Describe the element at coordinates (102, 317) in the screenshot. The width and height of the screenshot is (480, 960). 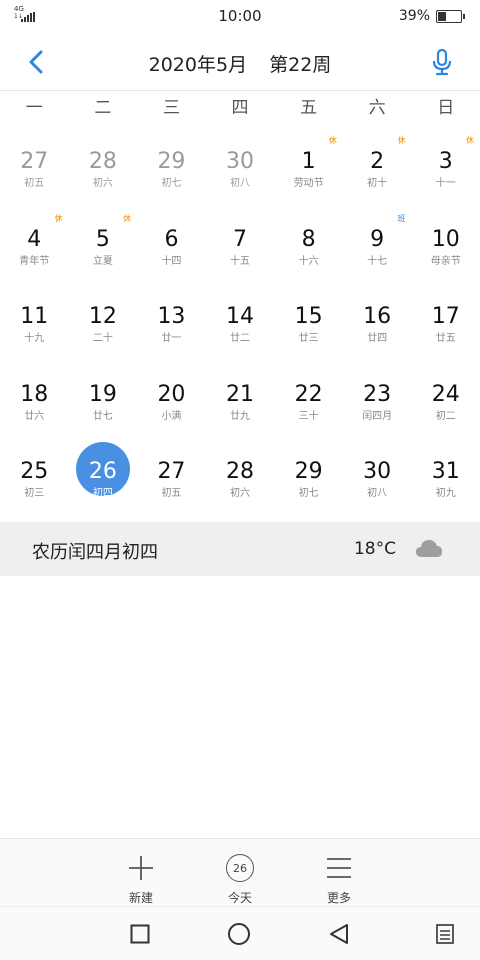
I see `day-number: 12` at that location.